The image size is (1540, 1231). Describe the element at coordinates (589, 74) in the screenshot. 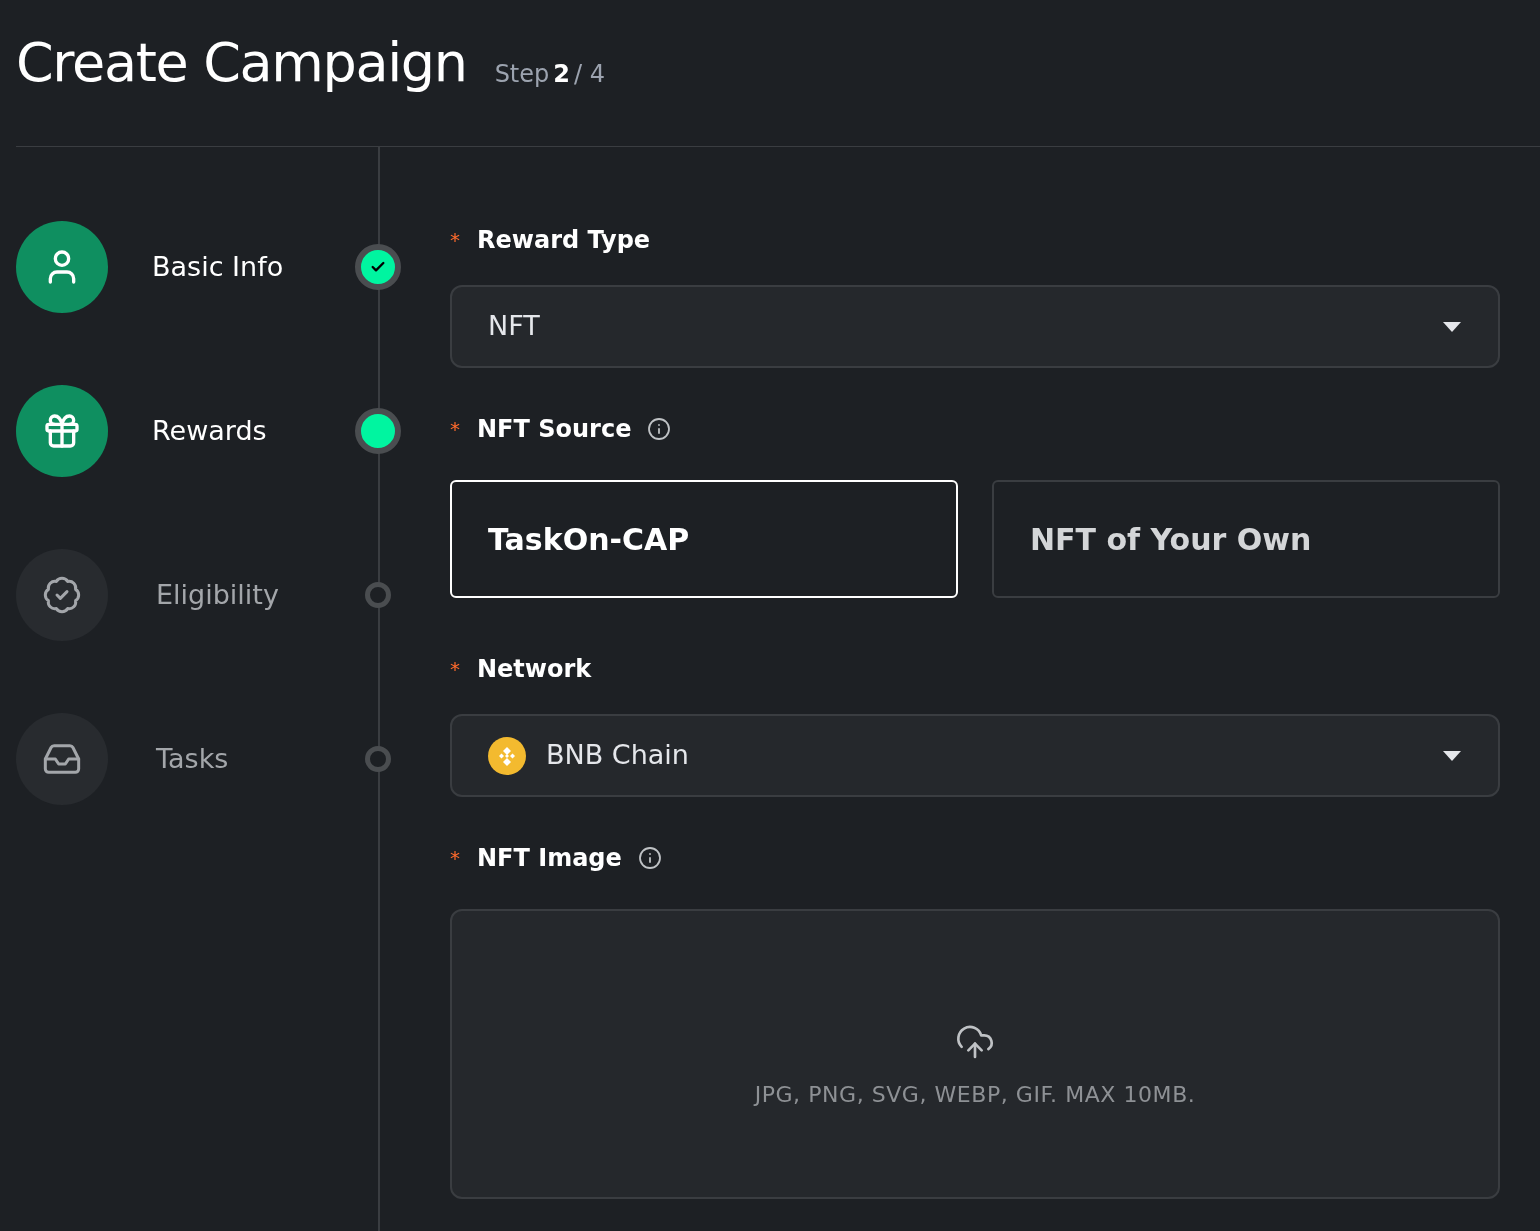

I see `step-total: / 4` at that location.